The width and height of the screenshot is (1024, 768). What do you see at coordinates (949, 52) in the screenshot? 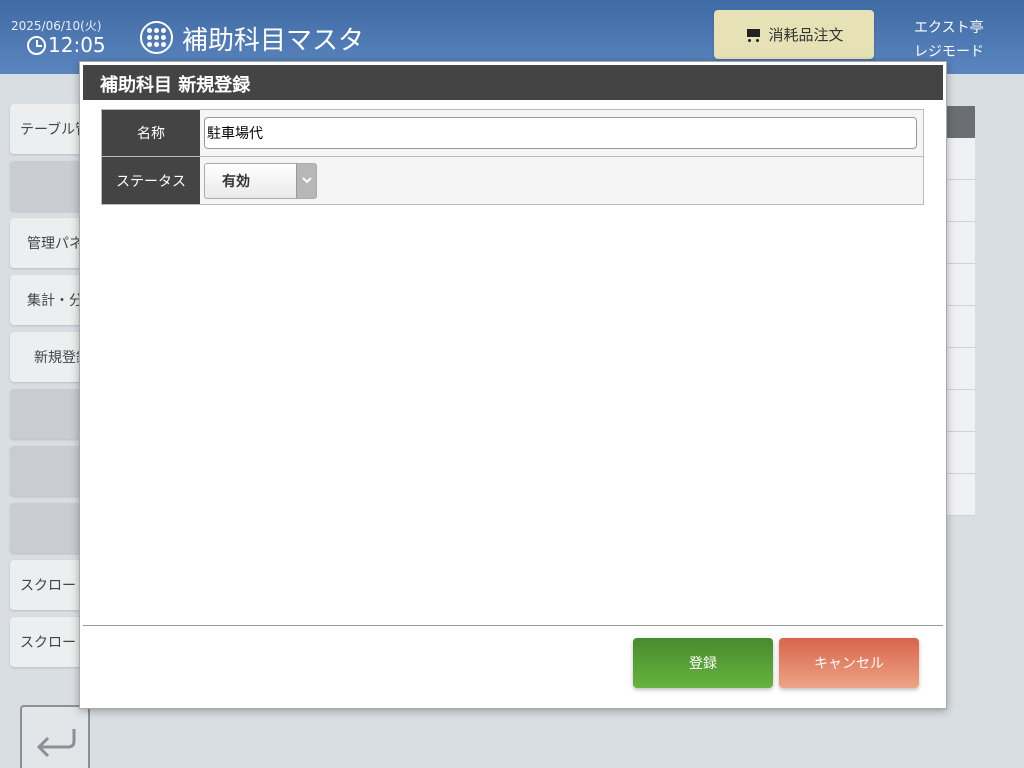
I see `mode-name: レジモード` at bounding box center [949, 52].